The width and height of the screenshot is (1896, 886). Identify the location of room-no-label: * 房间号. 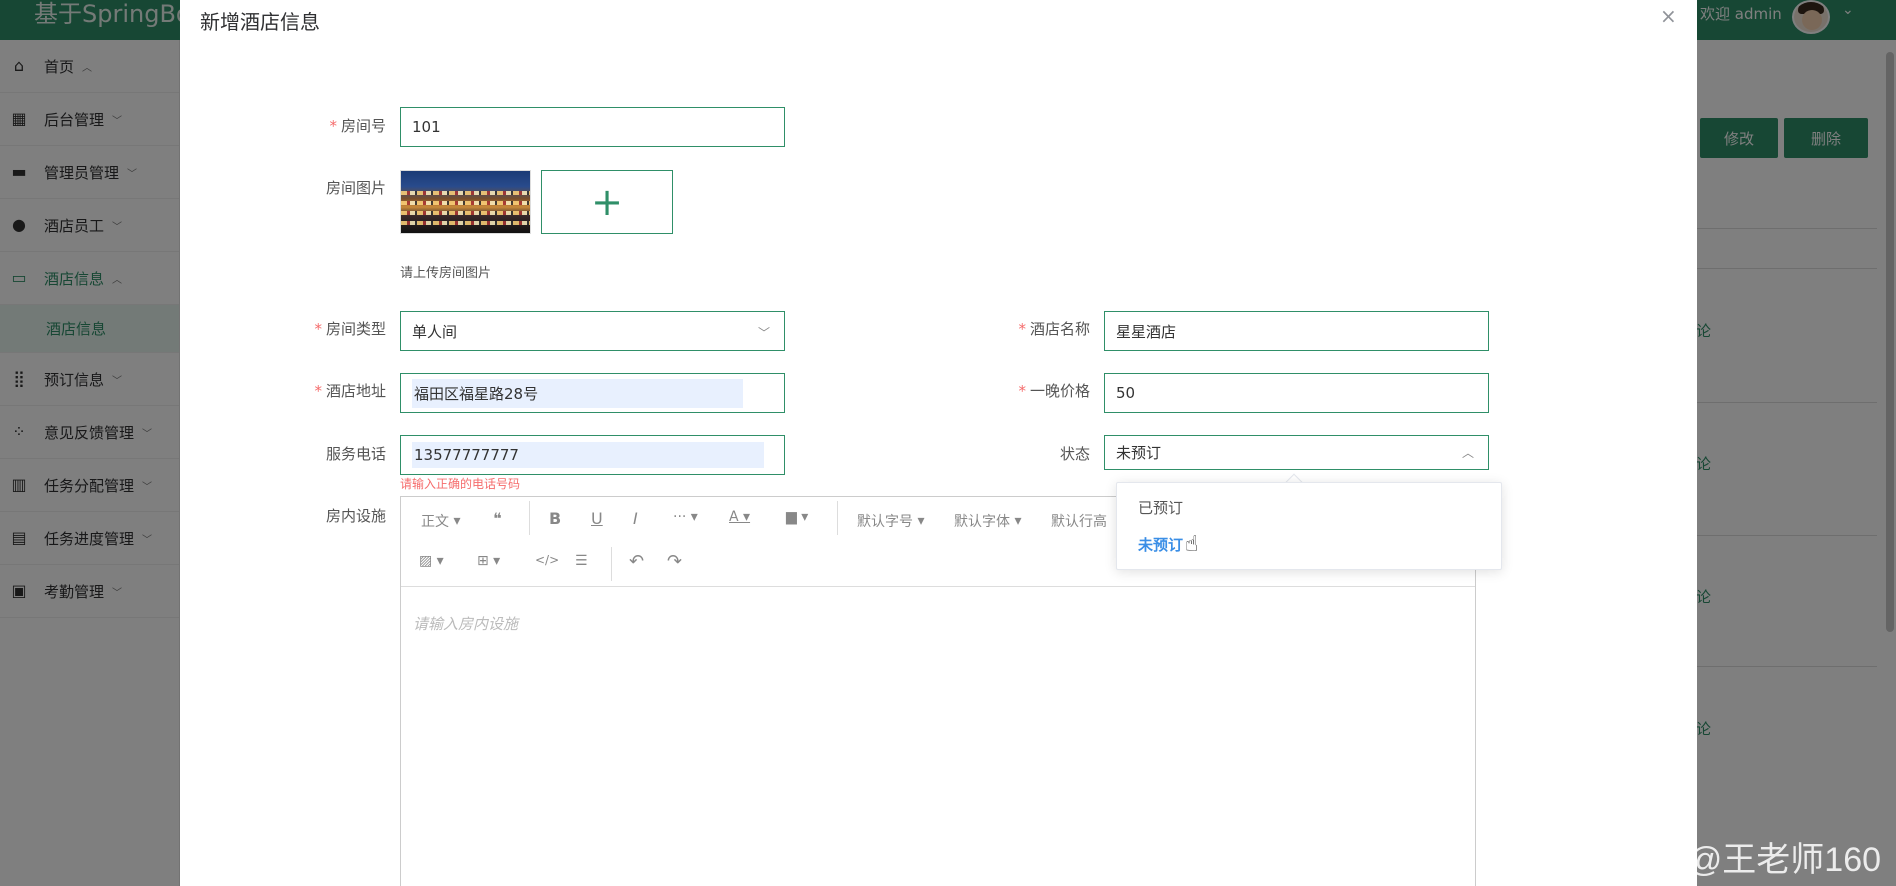
(357, 126).